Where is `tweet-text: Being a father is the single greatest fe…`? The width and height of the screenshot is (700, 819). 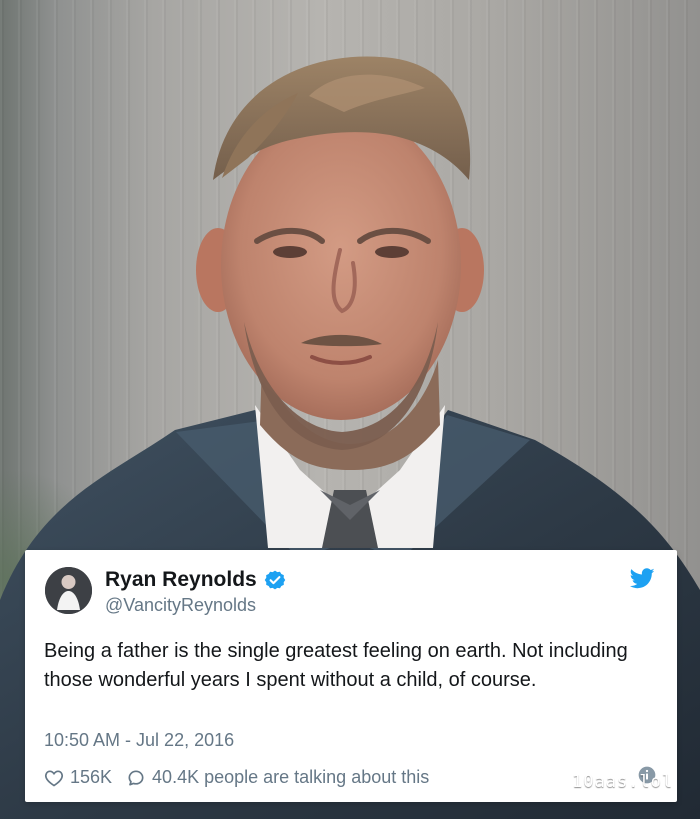 tweet-text: Being a father is the single greatest fe… is located at coordinates (336, 665).